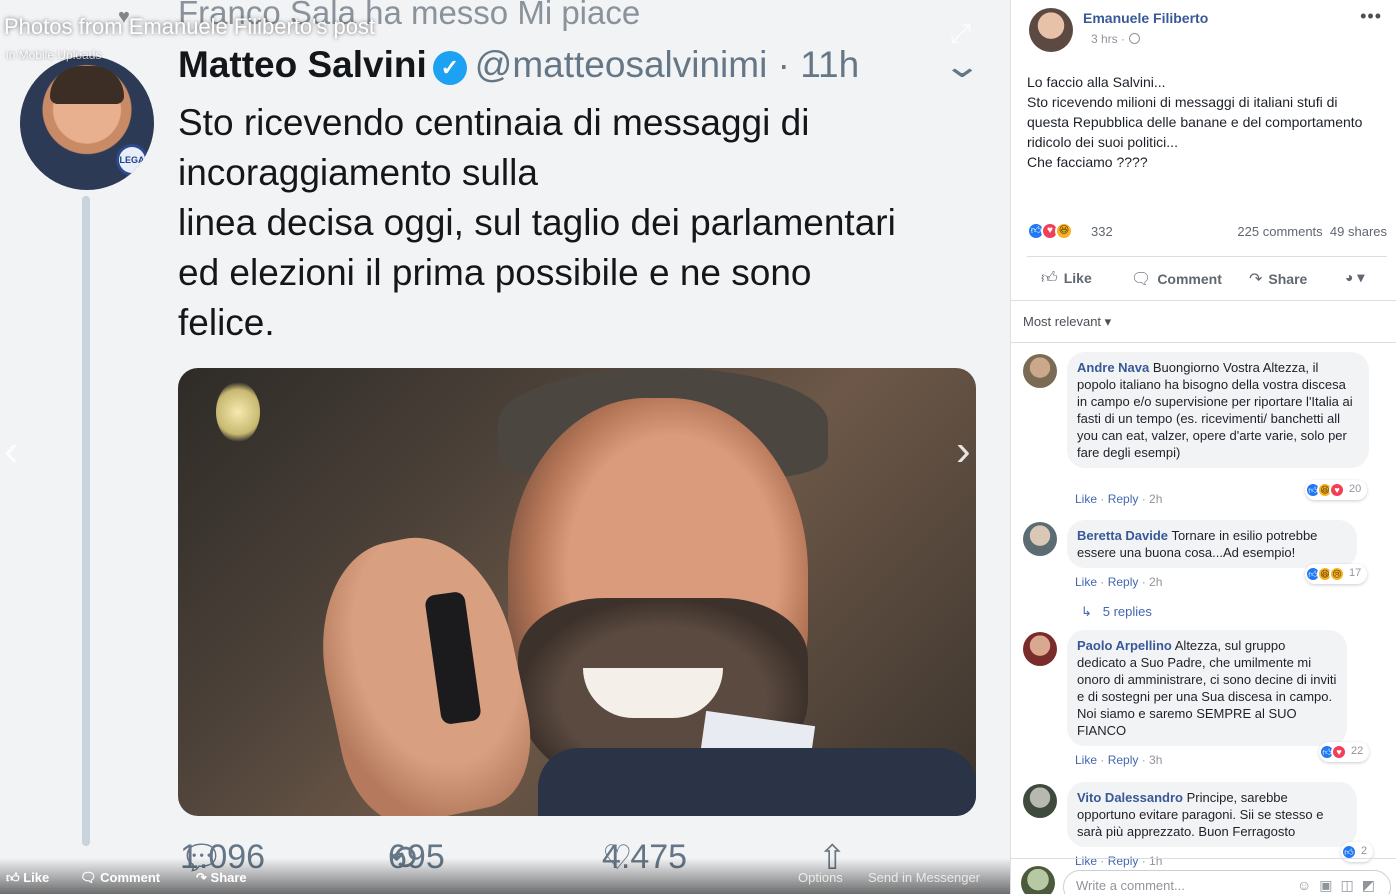  I want to click on viewer-comment-button: 🗨︎ Comment, so click(120, 878).